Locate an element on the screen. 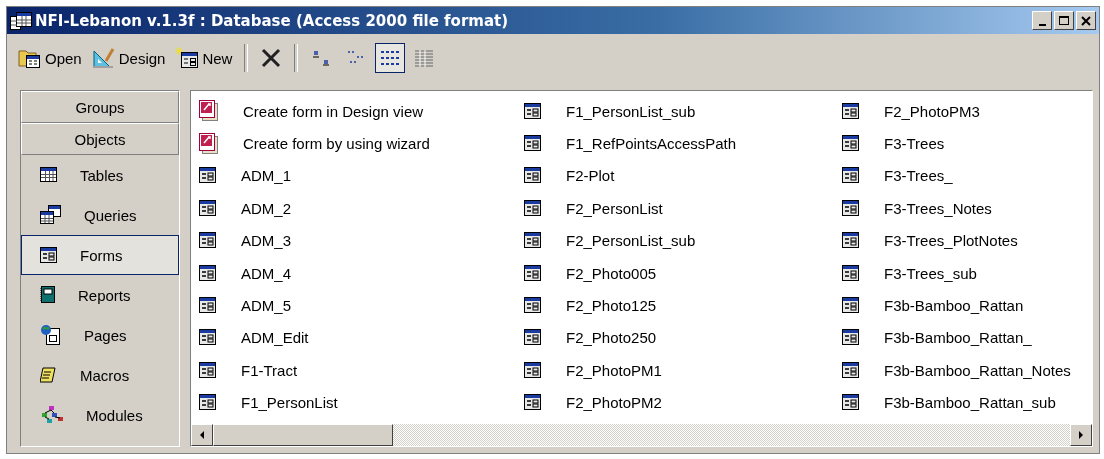 The height and width of the screenshot is (459, 1104). minimize-button is located at coordinates (1042, 20).